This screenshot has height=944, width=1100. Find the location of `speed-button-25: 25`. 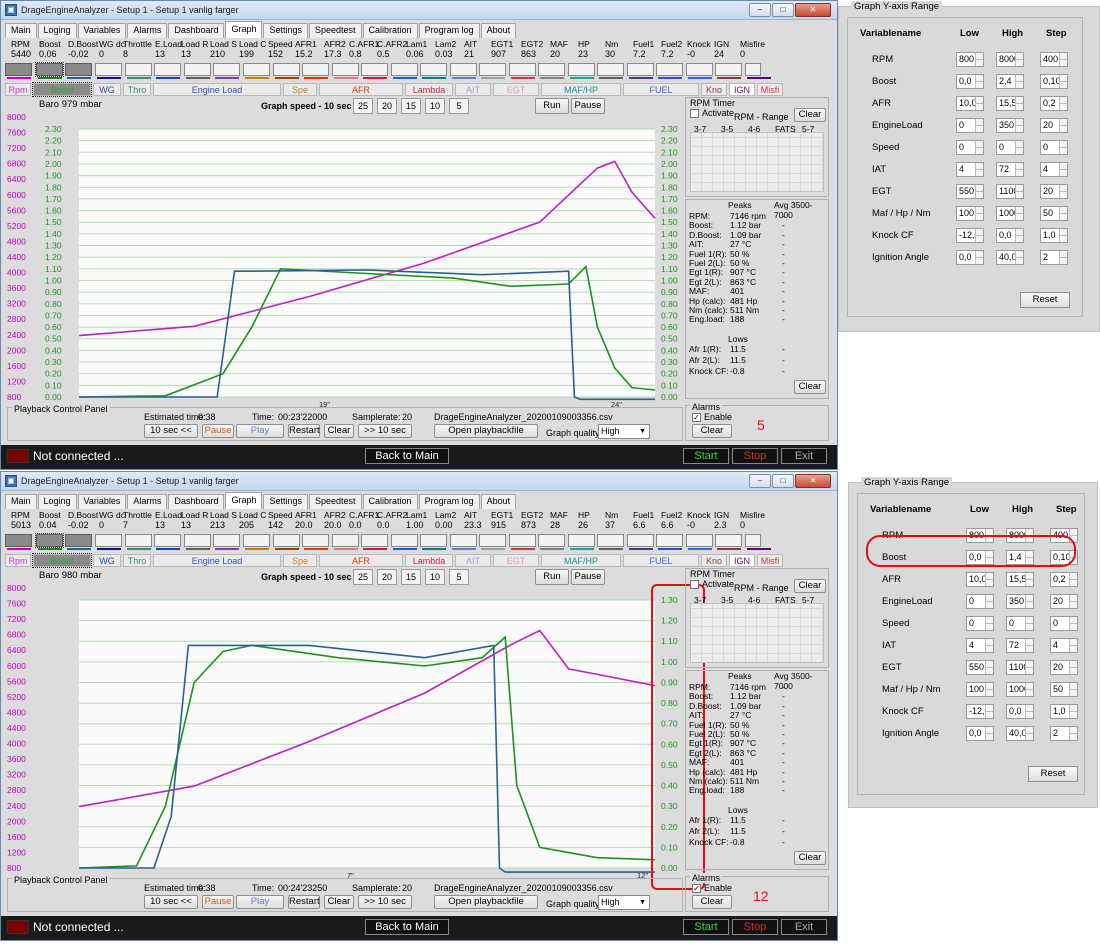

speed-button-25: 25 is located at coordinates (363, 106).